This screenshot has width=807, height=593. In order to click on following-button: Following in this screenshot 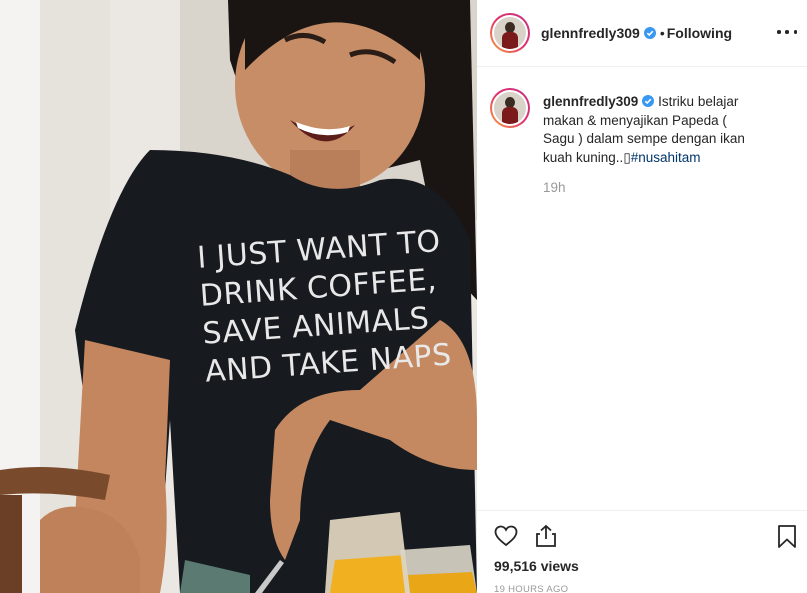, I will do `click(699, 33)`.